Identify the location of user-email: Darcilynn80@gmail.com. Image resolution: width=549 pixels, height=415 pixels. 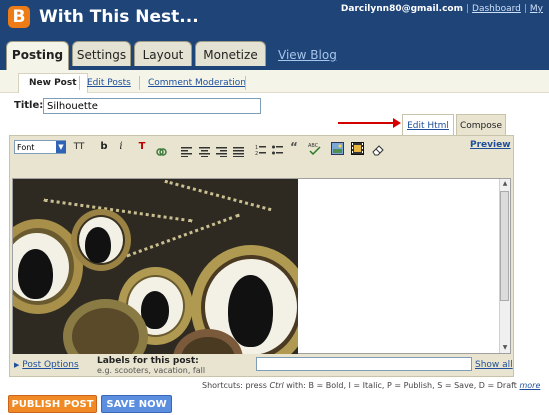
(401, 9).